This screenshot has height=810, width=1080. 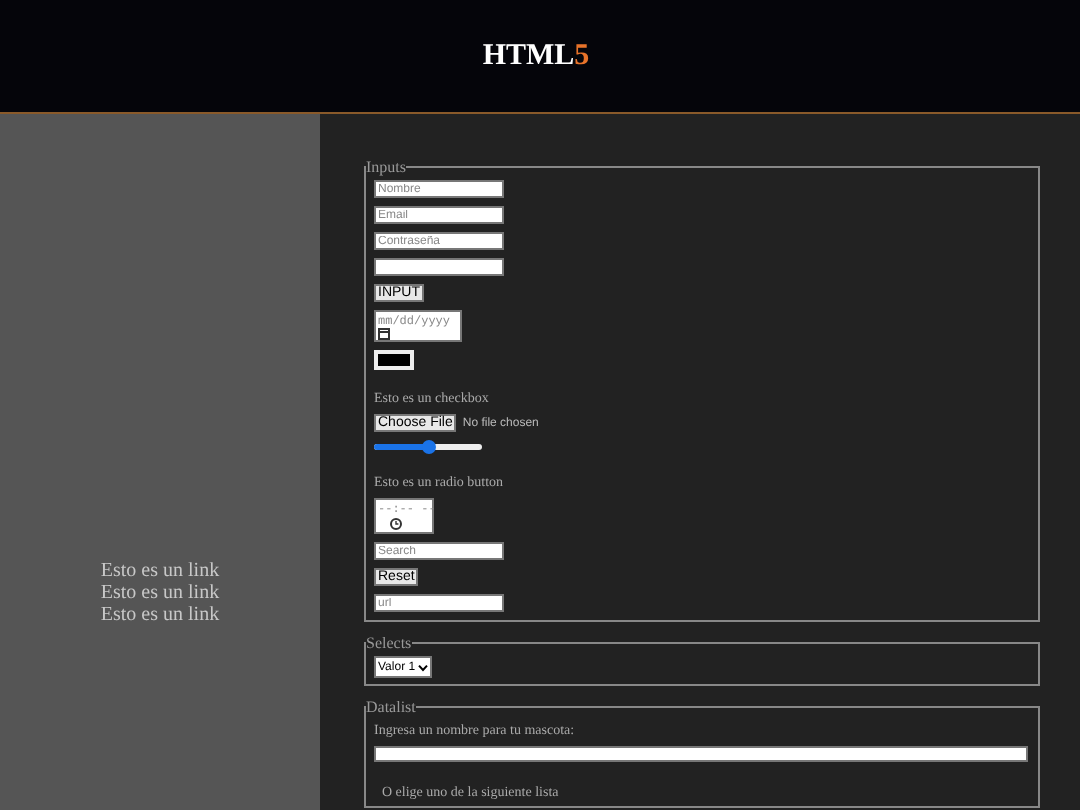 I want to click on section-legend: Datalist, so click(x=391, y=707).